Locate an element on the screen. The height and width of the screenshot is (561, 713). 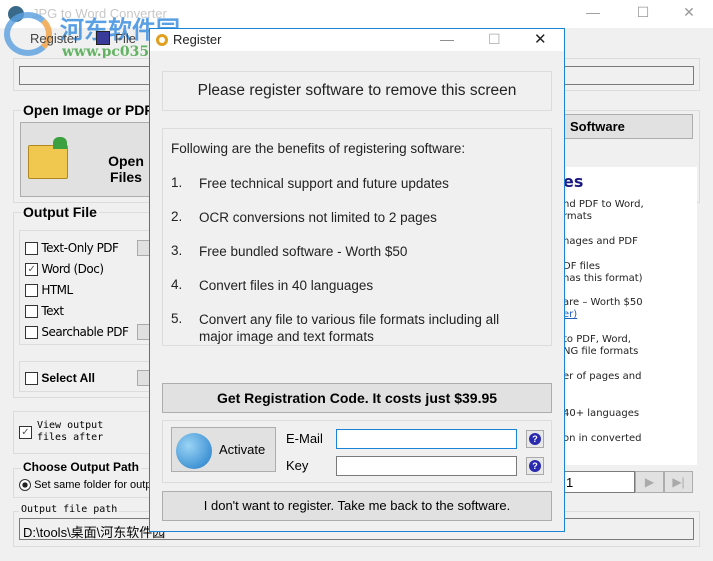
info-line: DF files is located at coordinates (582, 266).